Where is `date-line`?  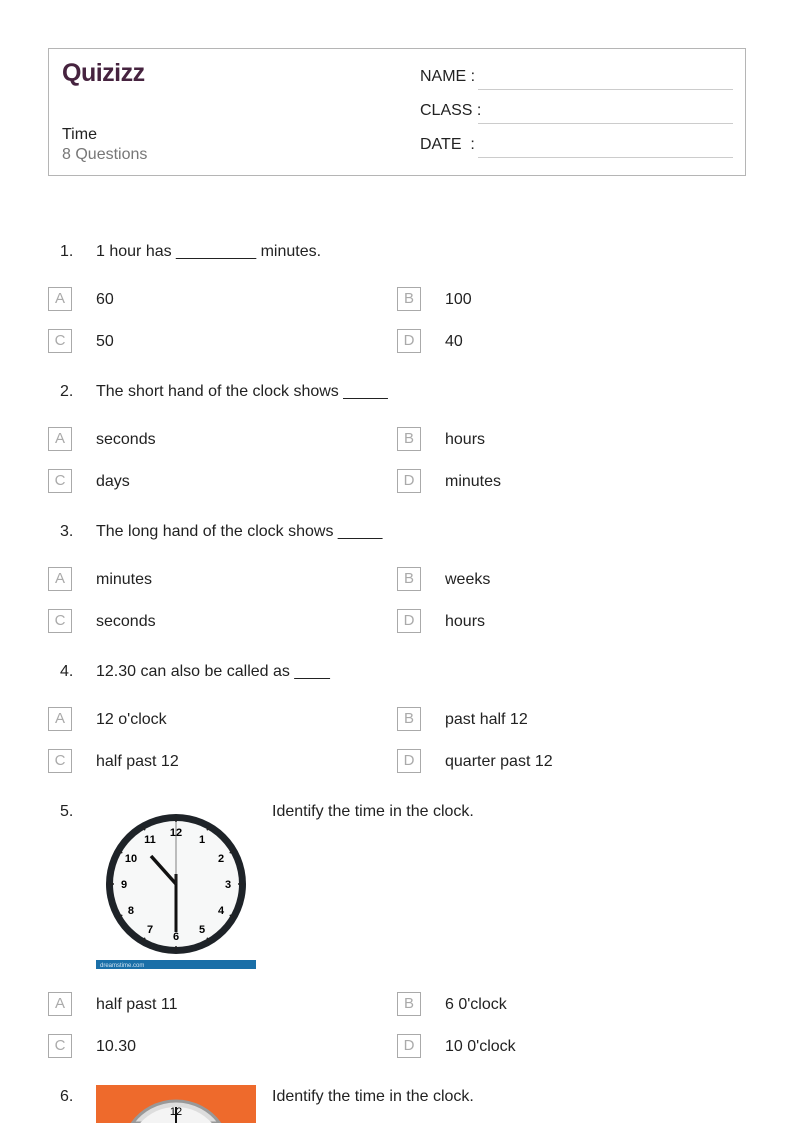
date-line is located at coordinates (605, 157).